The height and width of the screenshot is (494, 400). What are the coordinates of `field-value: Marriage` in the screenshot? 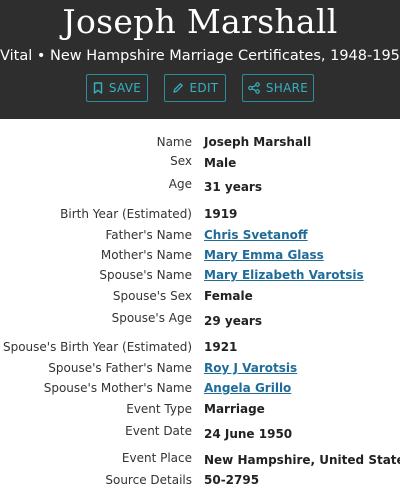 It's located at (234, 409).